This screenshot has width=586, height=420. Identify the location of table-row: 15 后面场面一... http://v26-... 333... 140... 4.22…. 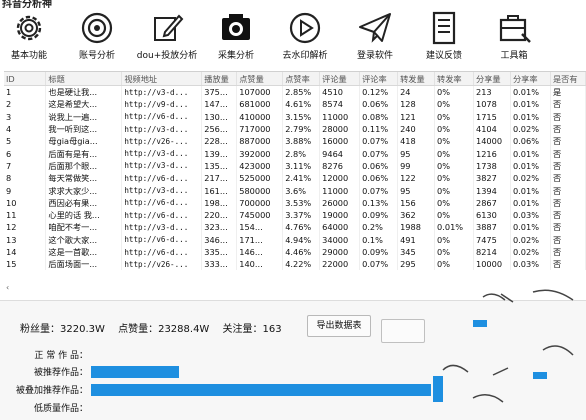
(295, 264).